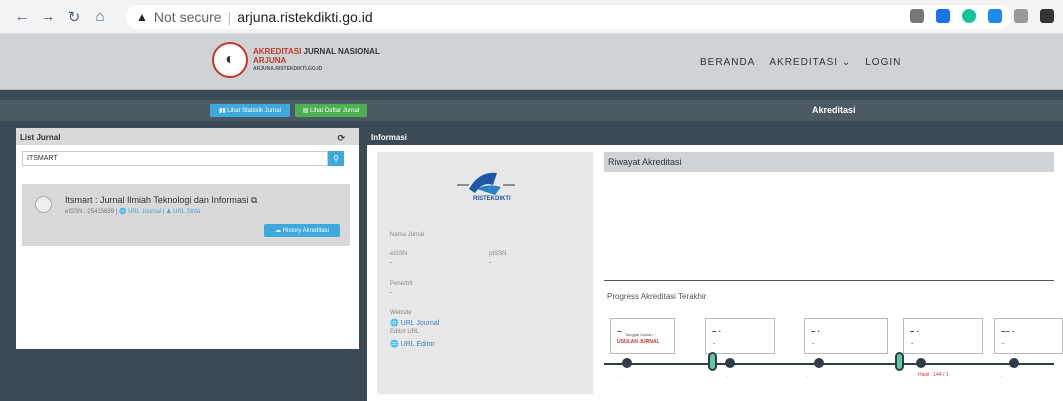 This screenshot has width=1063, height=401. What do you see at coordinates (917, 16) in the screenshot?
I see `qr-extension-icon` at bounding box center [917, 16].